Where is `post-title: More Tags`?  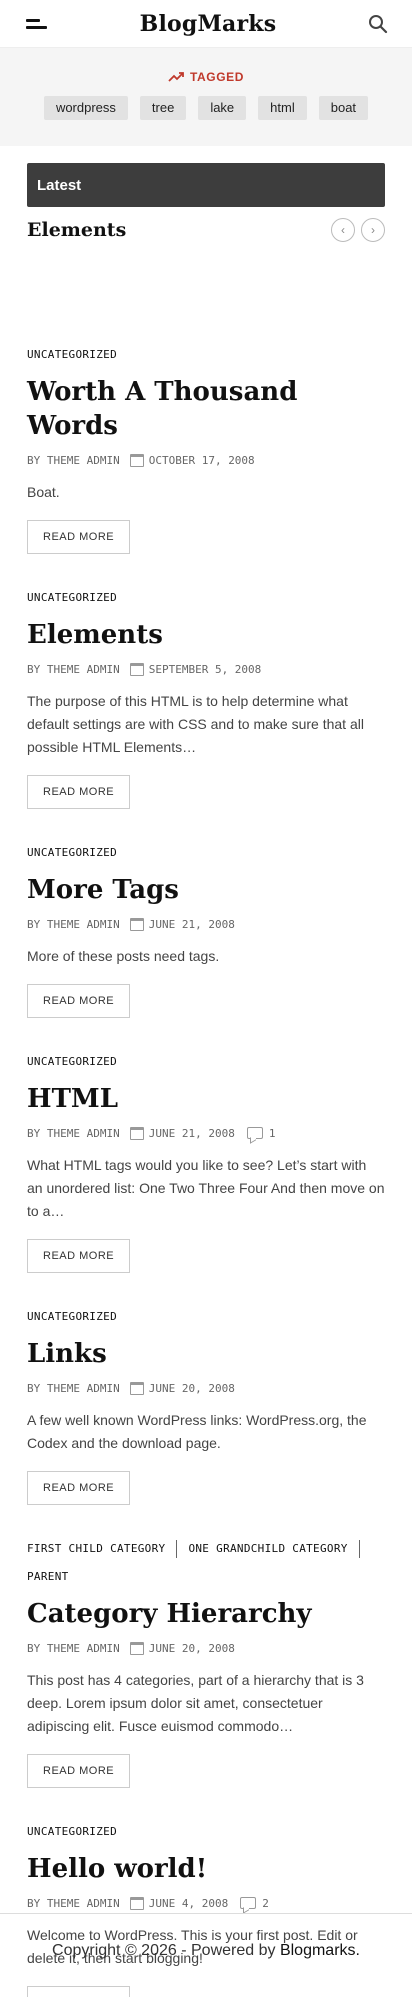 post-title: More Tags is located at coordinates (206, 890).